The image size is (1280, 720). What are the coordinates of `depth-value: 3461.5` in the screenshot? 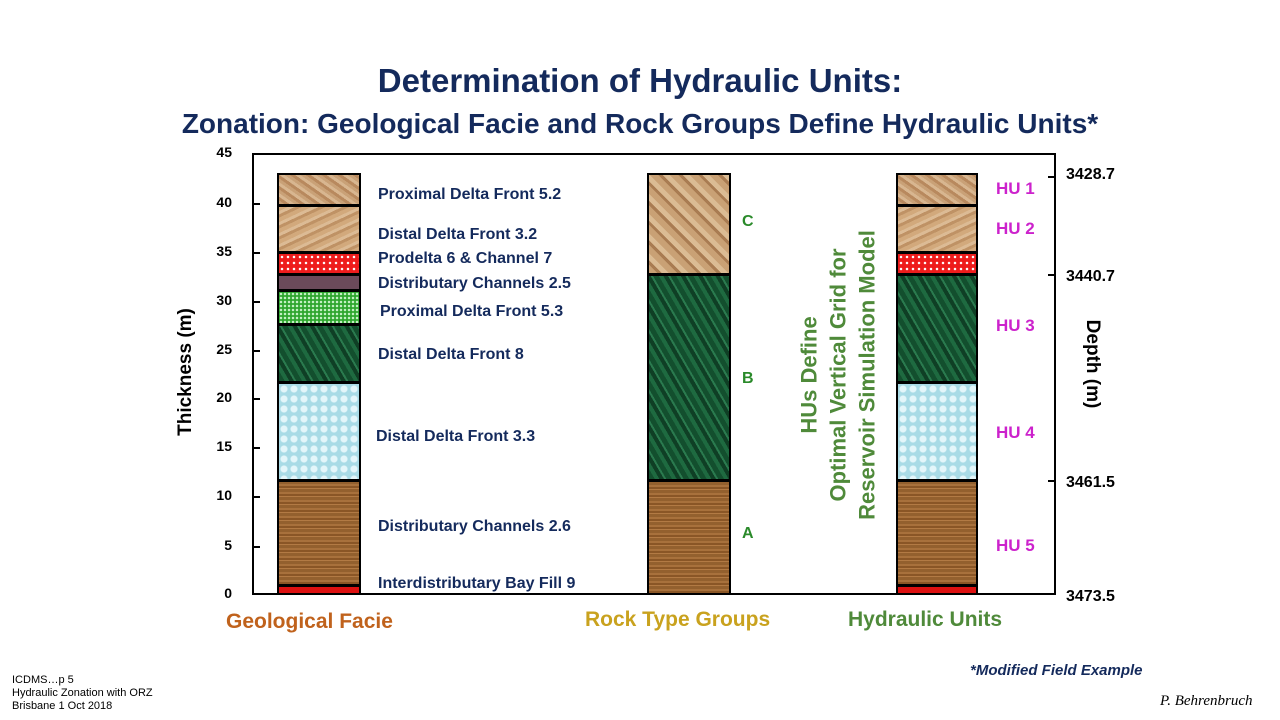 It's located at (1090, 482).